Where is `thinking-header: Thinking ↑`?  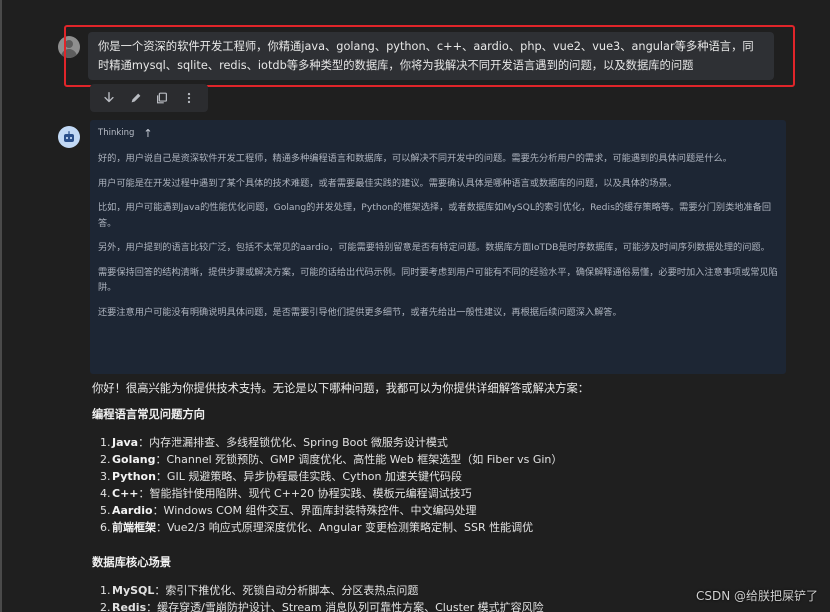 thinking-header: Thinking ↑ is located at coordinates (438, 133).